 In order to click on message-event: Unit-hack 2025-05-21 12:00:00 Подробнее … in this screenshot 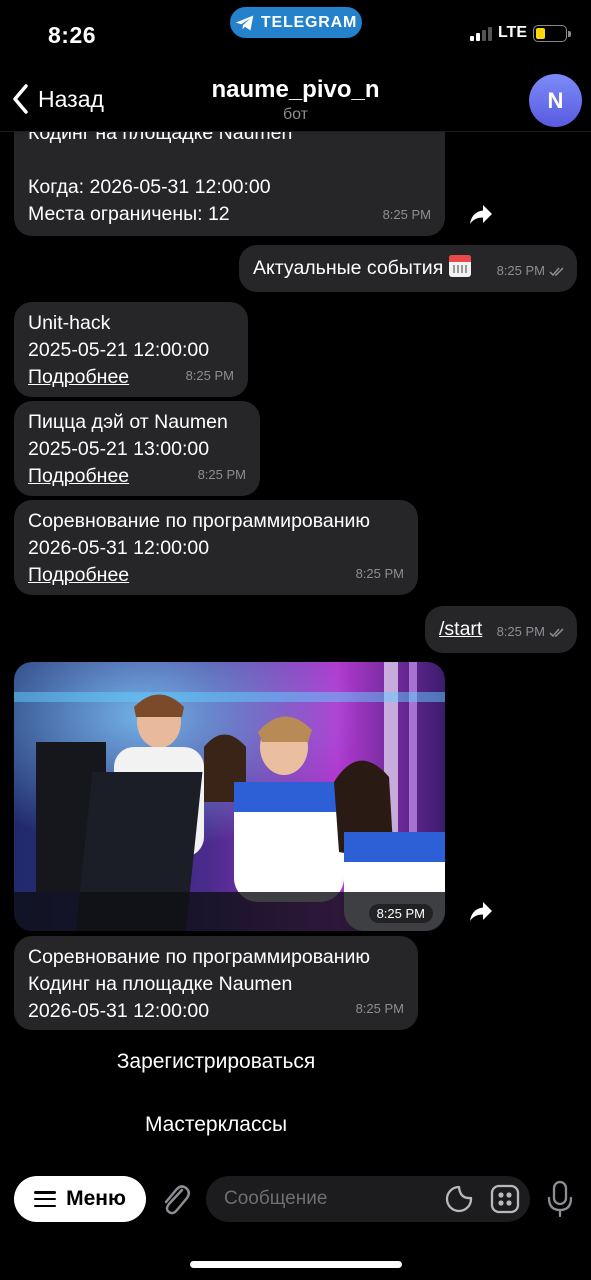, I will do `click(131, 349)`.